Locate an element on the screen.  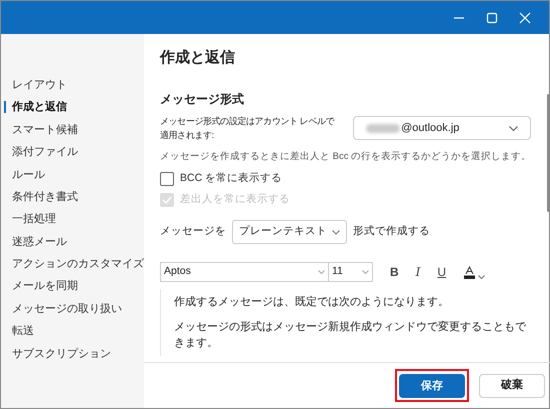
sidebar-item: 作成と返信 is located at coordinates (72, 107).